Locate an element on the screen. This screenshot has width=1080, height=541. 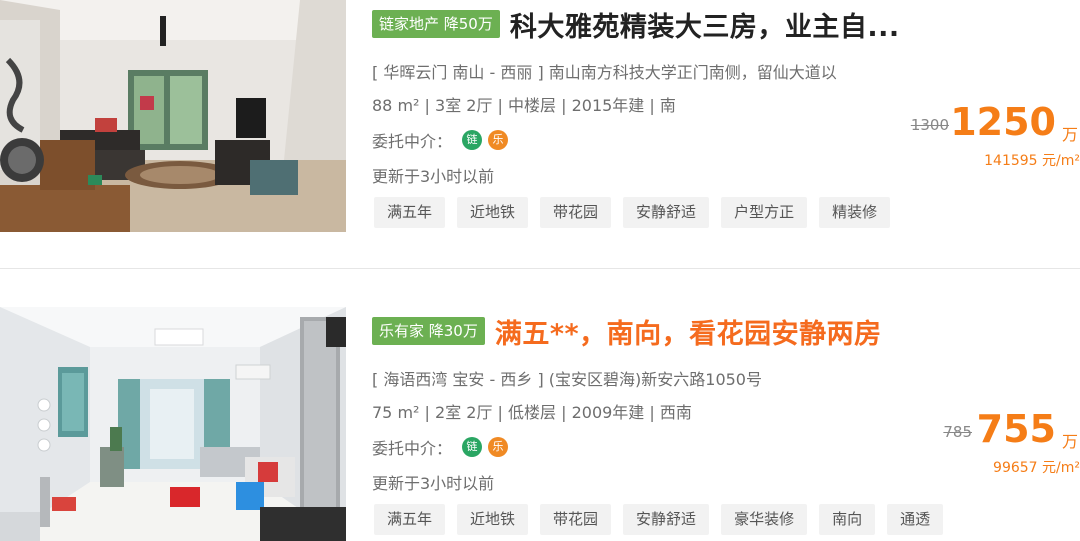
price-box: 1300 1250 万 141595 元/m² is located at coordinates (980, 140).